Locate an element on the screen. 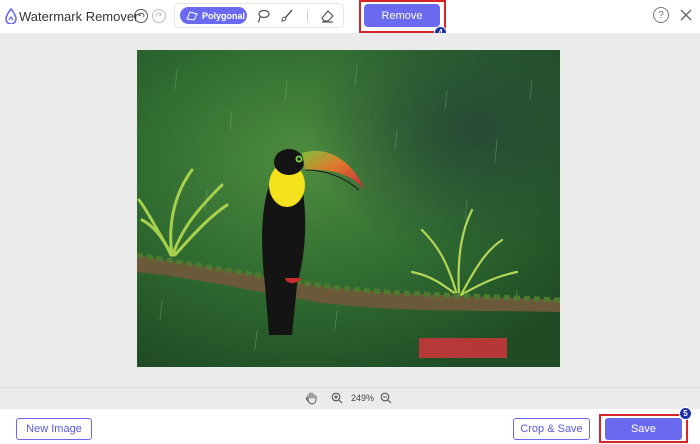 The image size is (700, 444). top-bar: Watermark Remover Polygonal Remove 4 ? is located at coordinates (350, 19).